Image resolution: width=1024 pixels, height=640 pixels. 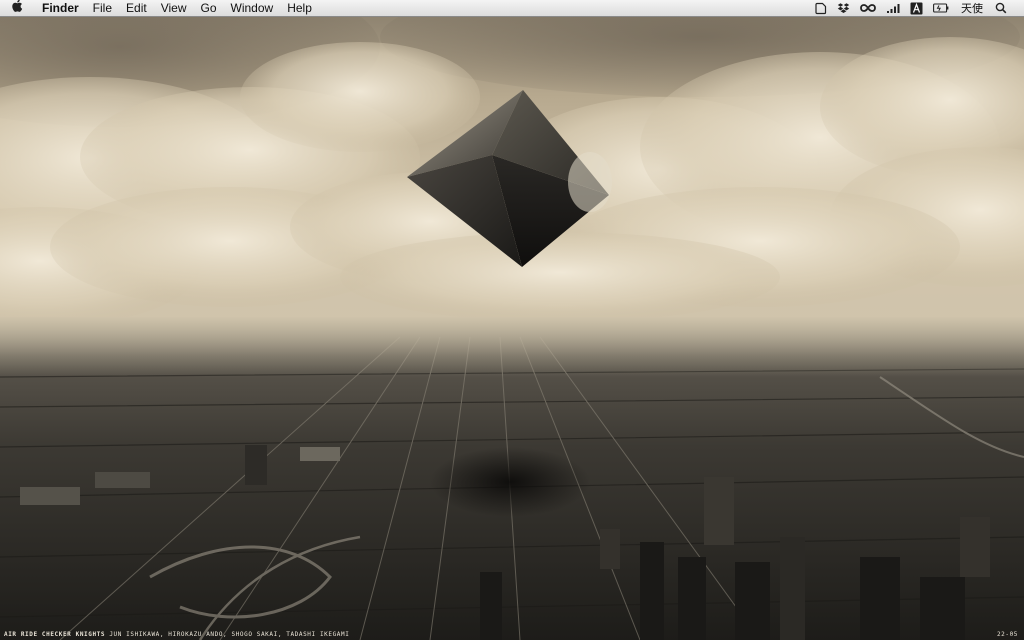 What do you see at coordinates (299, 8) in the screenshot?
I see `menu-help: Help` at bounding box center [299, 8].